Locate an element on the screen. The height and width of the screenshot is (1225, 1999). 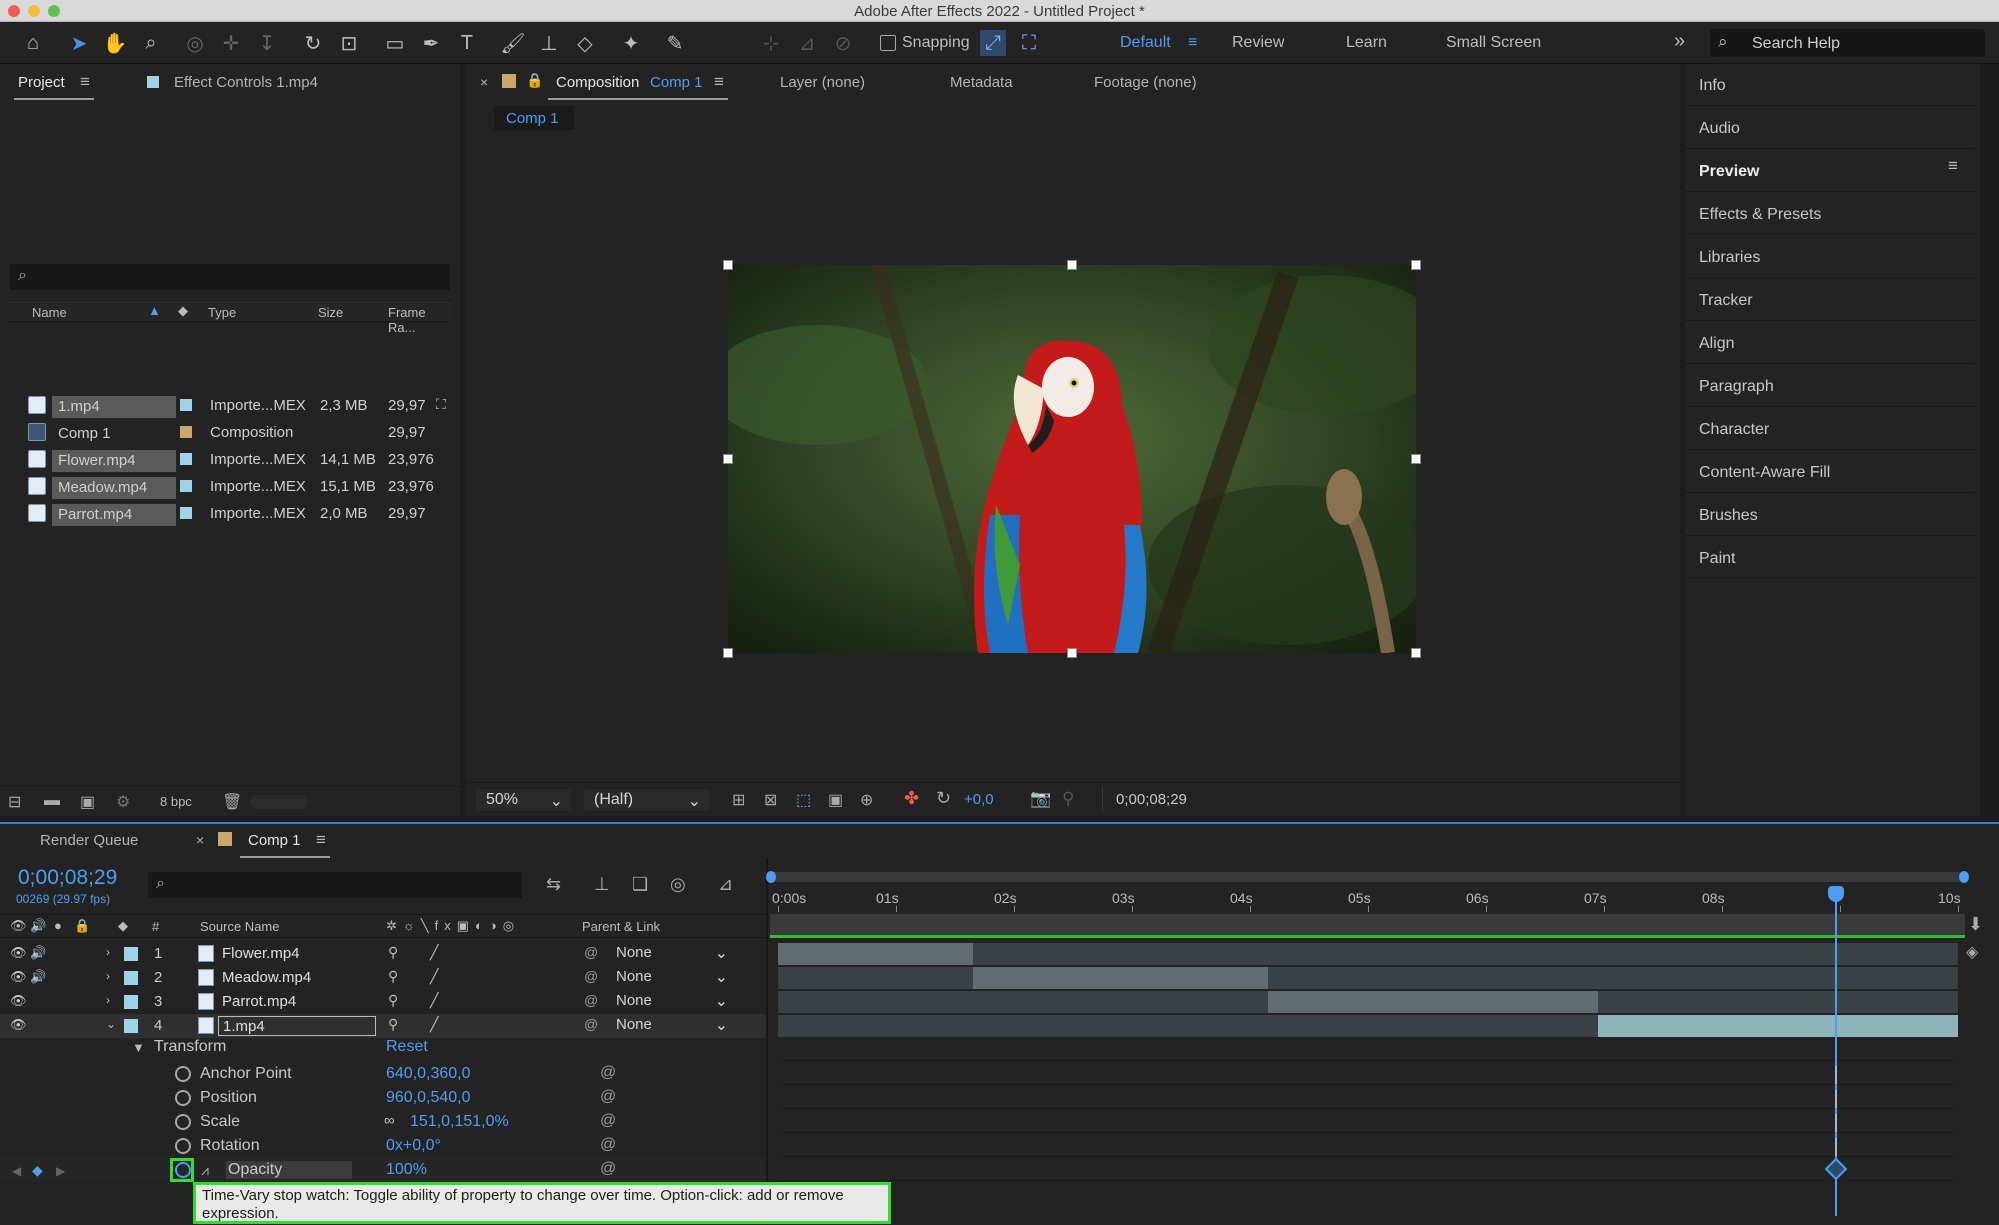
workspace-small-screen: Small Screen is located at coordinates (1493, 43).